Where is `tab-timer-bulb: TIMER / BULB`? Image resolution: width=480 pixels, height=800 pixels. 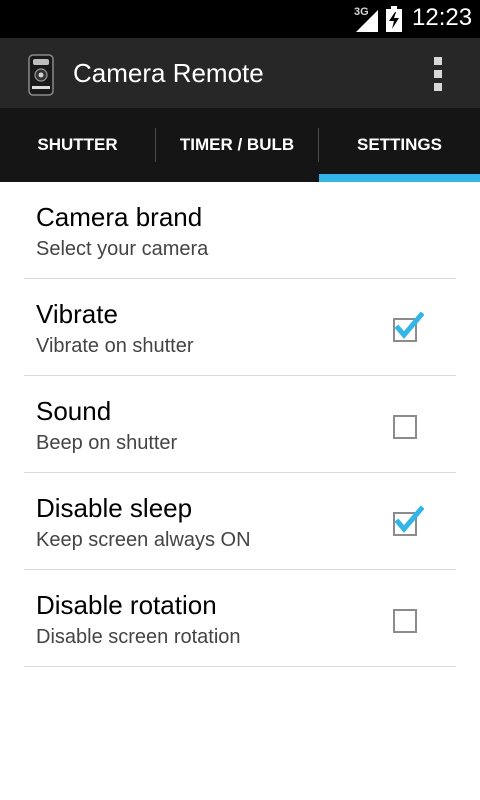 tab-timer-bulb: TIMER / BULB is located at coordinates (237, 145).